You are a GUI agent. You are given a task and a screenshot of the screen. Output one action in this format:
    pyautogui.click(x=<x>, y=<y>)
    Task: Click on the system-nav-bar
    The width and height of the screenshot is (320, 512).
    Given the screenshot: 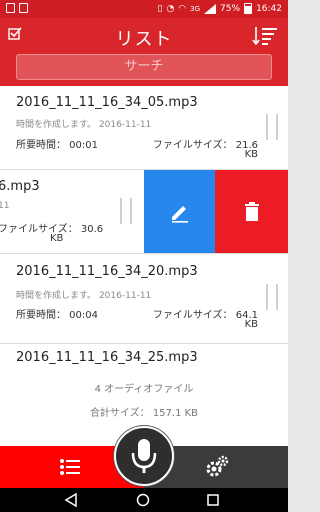 What is the action you would take?
    pyautogui.click(x=144, y=500)
    